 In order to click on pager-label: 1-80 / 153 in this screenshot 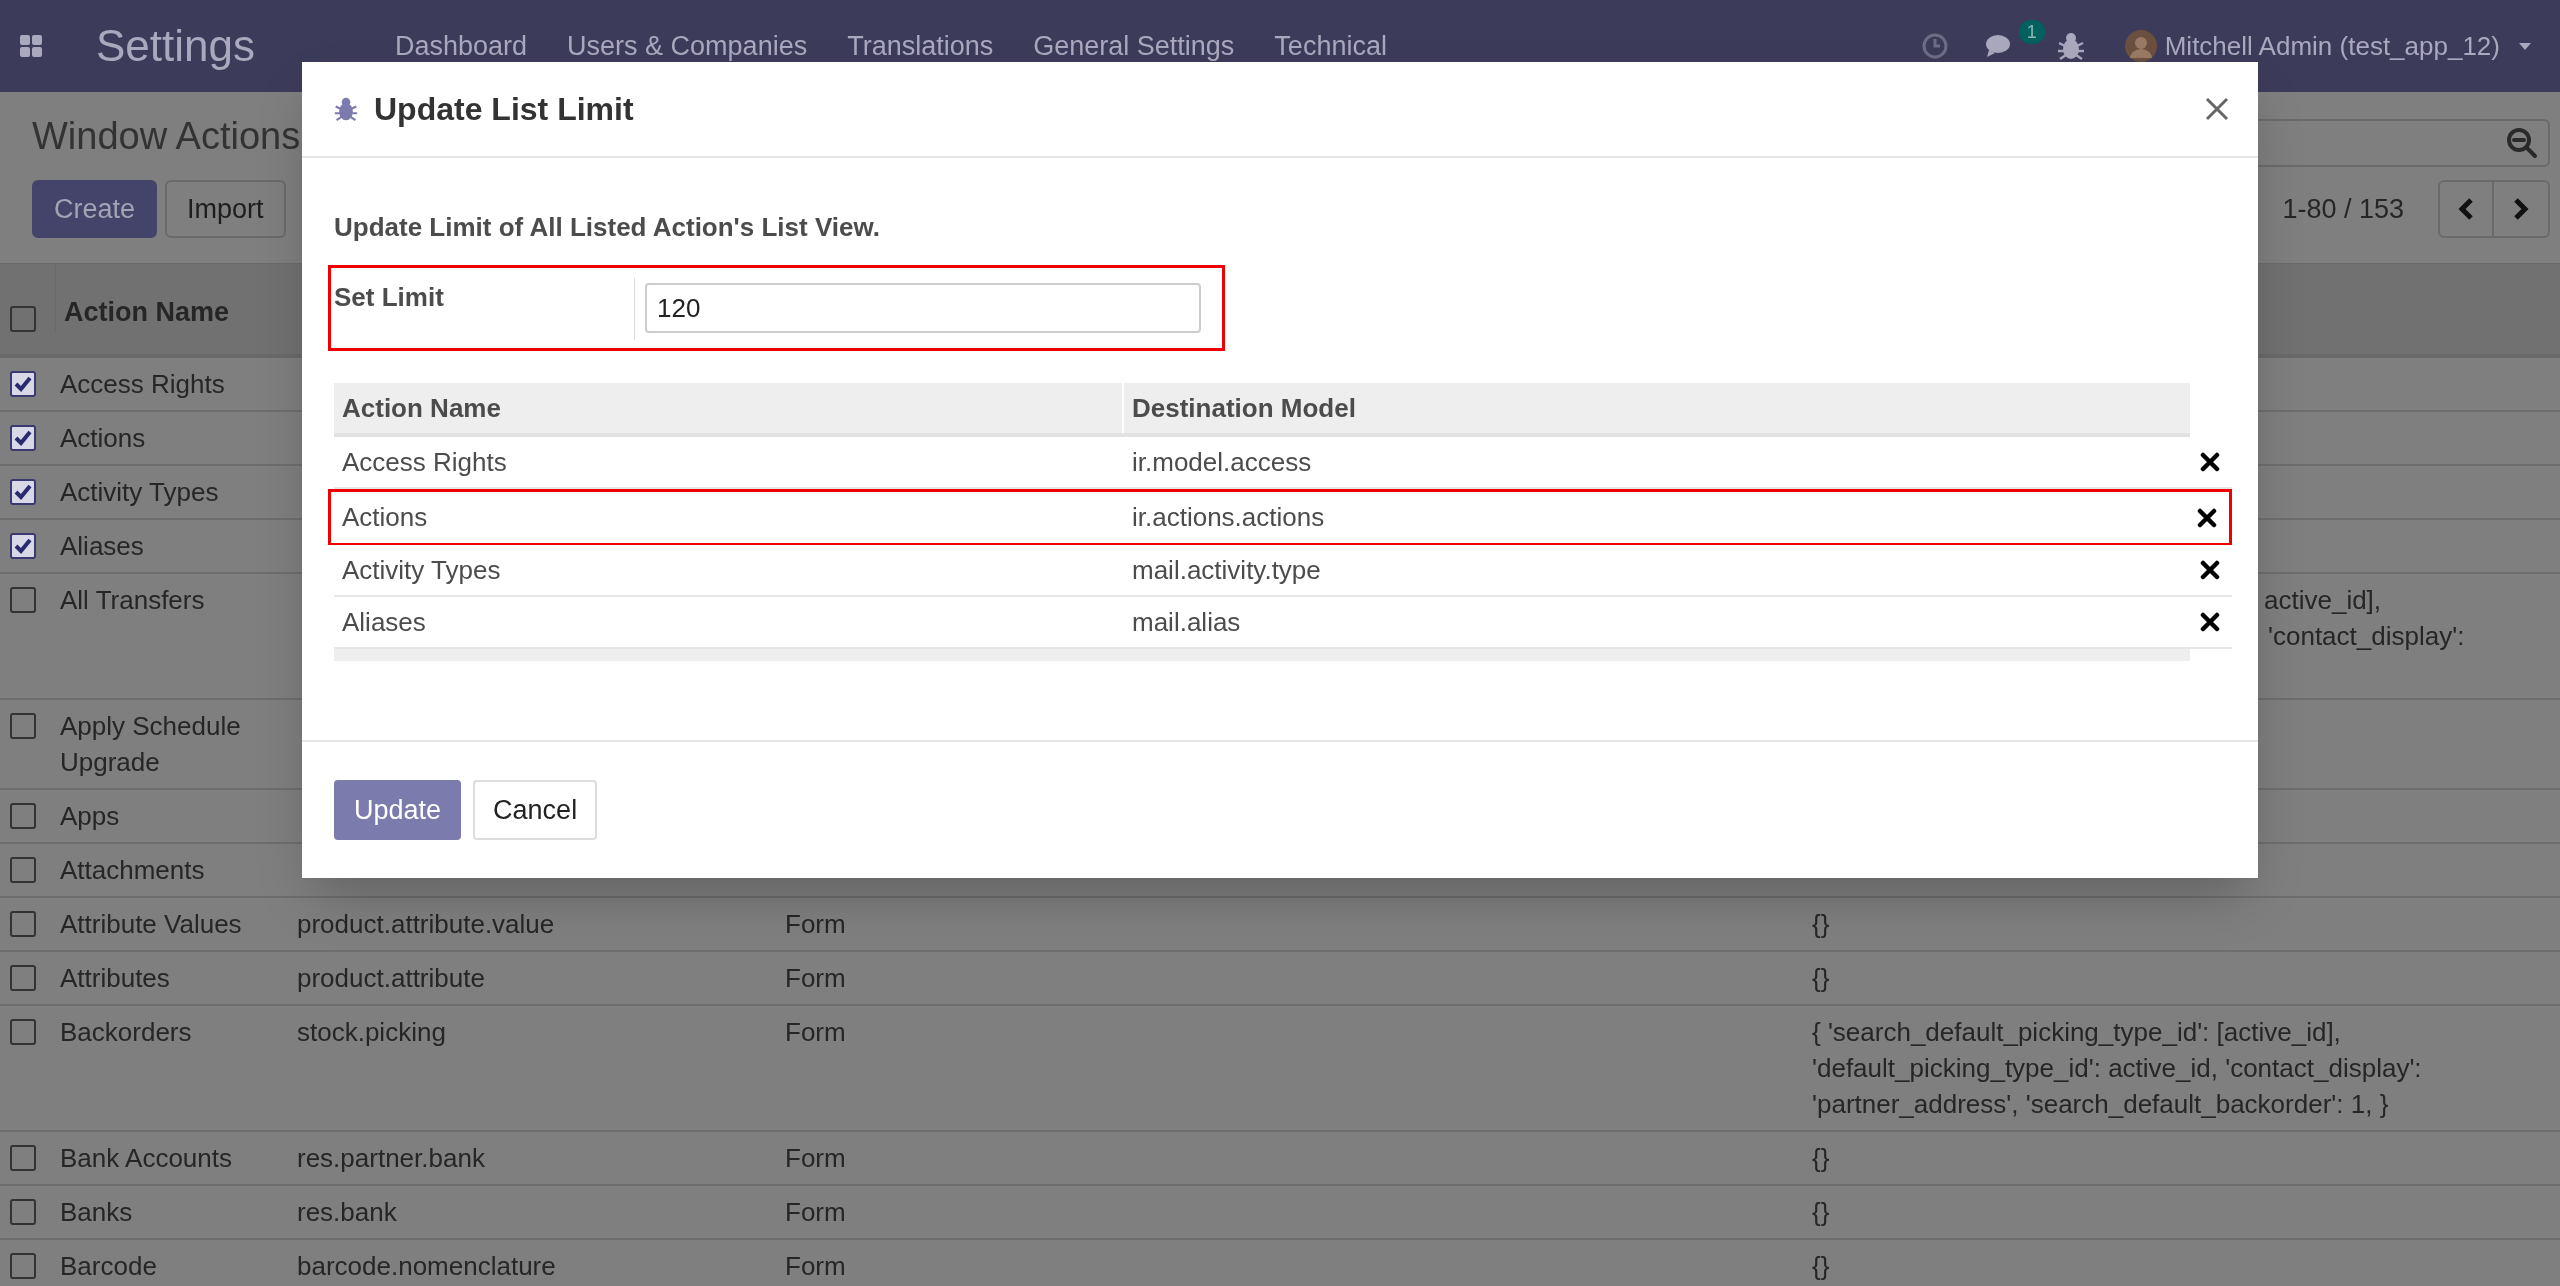, I will do `click(2343, 209)`.